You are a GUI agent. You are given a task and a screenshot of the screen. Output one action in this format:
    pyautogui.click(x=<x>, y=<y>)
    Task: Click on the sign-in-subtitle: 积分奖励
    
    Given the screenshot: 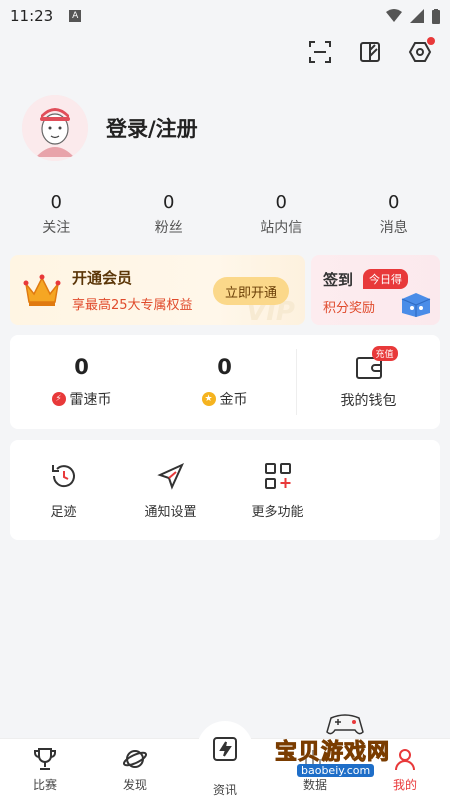 What is the action you would take?
    pyautogui.click(x=349, y=308)
    